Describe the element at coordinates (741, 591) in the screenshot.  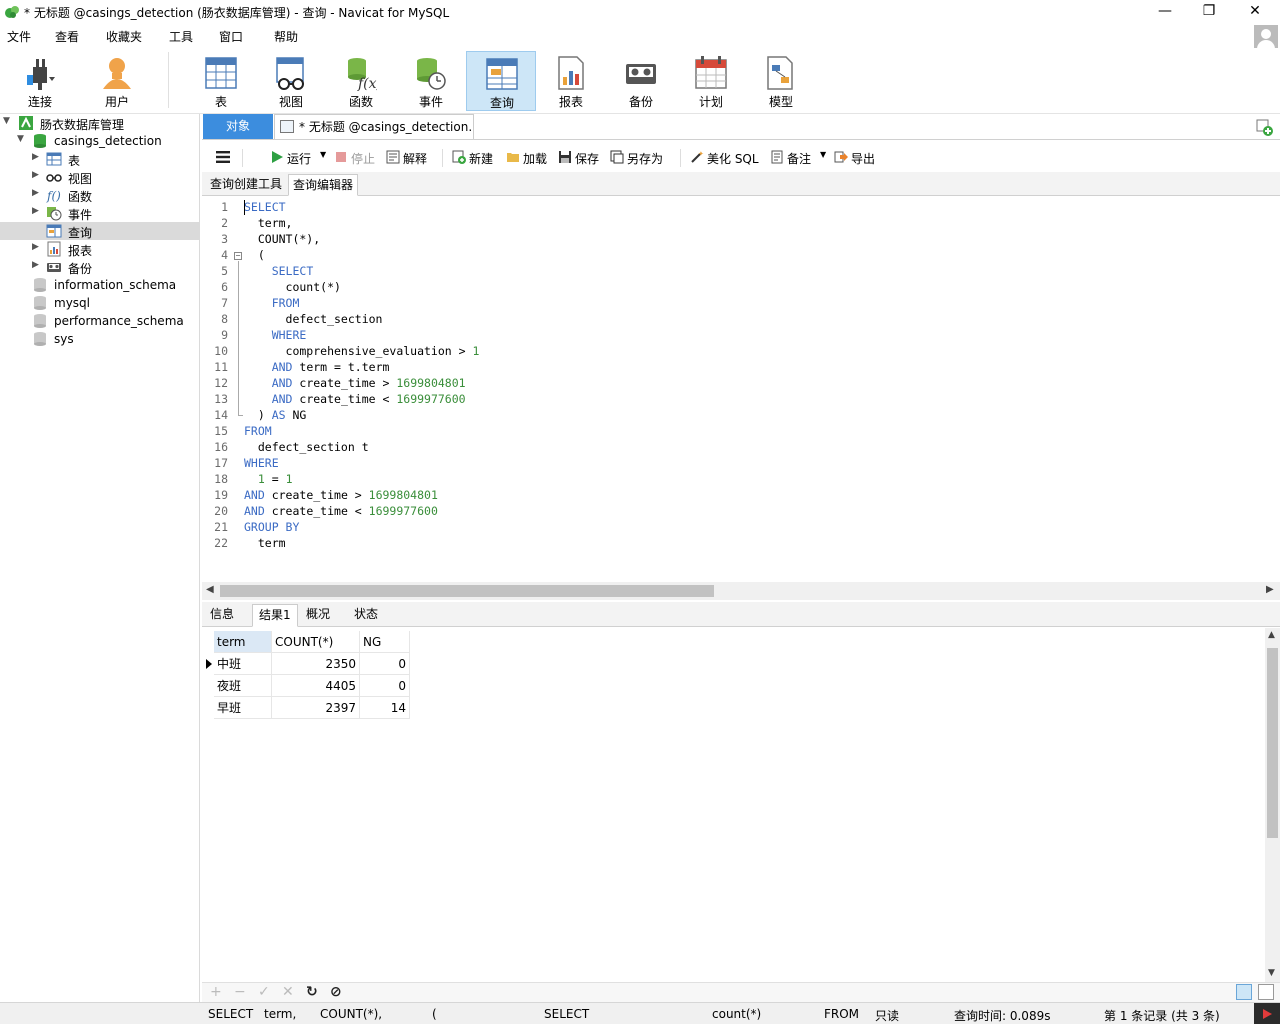
I see `editor-horizontal-scrollbar: ◀ ▶` at that location.